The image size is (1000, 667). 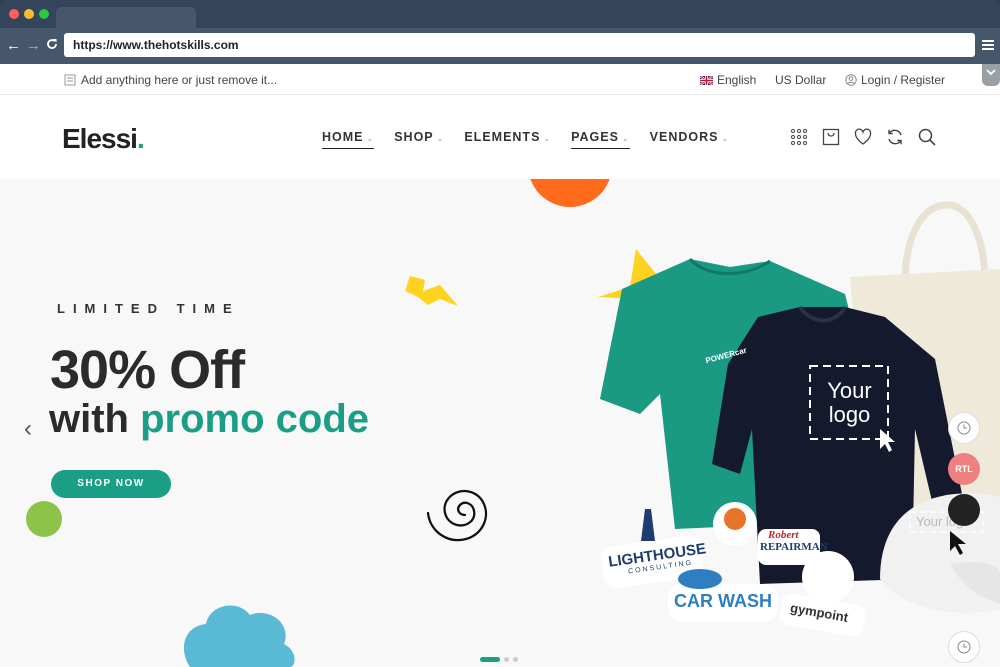 I want to click on language-selector: English, so click(x=728, y=80).